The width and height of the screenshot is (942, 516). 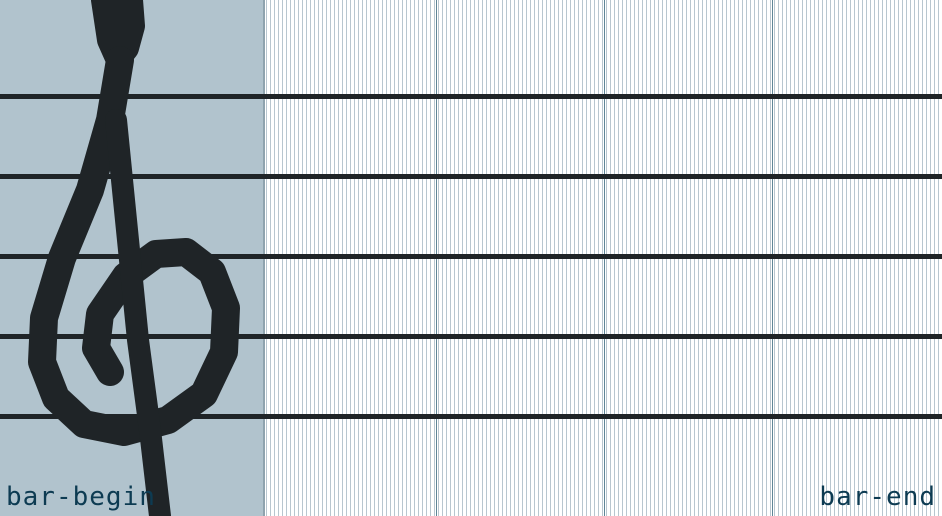 What do you see at coordinates (877, 497) in the screenshot?
I see `bar-end-label: bar-end` at bounding box center [877, 497].